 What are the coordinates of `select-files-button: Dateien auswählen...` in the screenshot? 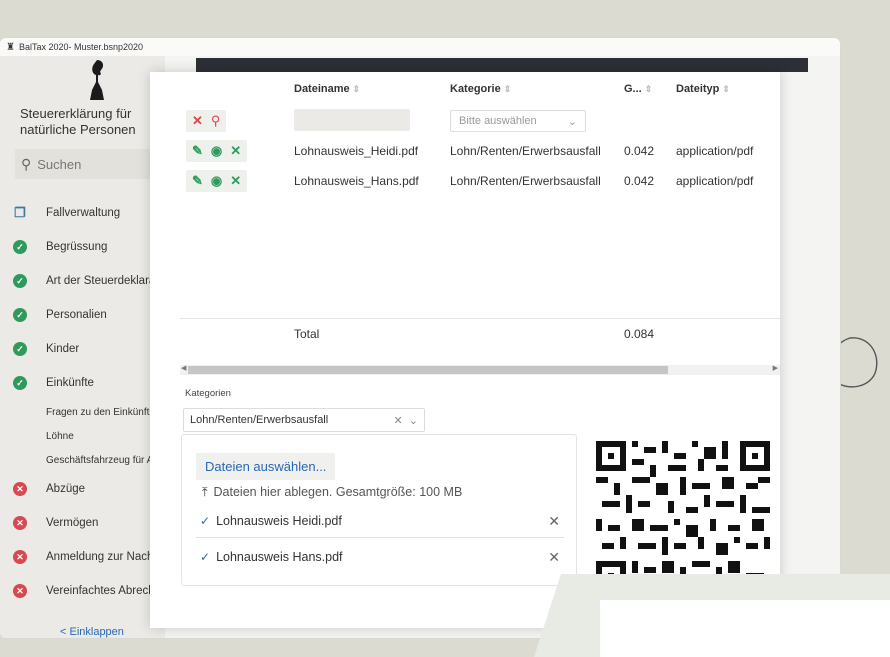 It's located at (266, 466).